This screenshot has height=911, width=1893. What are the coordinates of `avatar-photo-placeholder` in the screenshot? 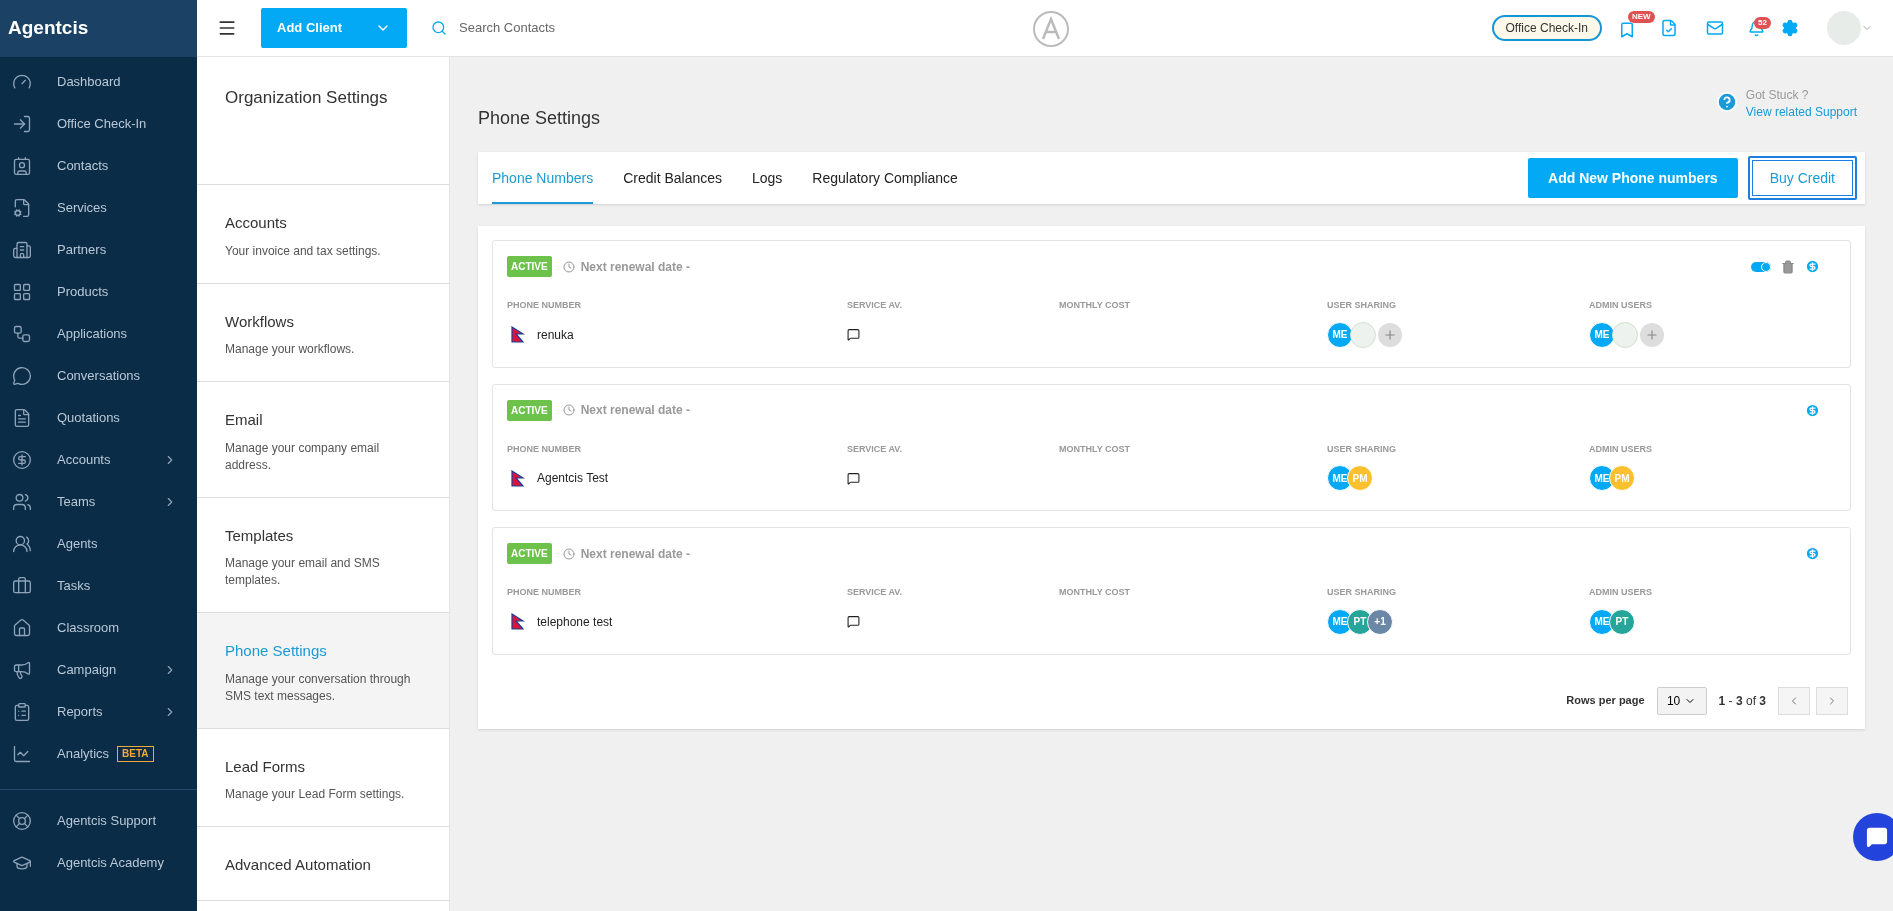 It's located at (1363, 334).